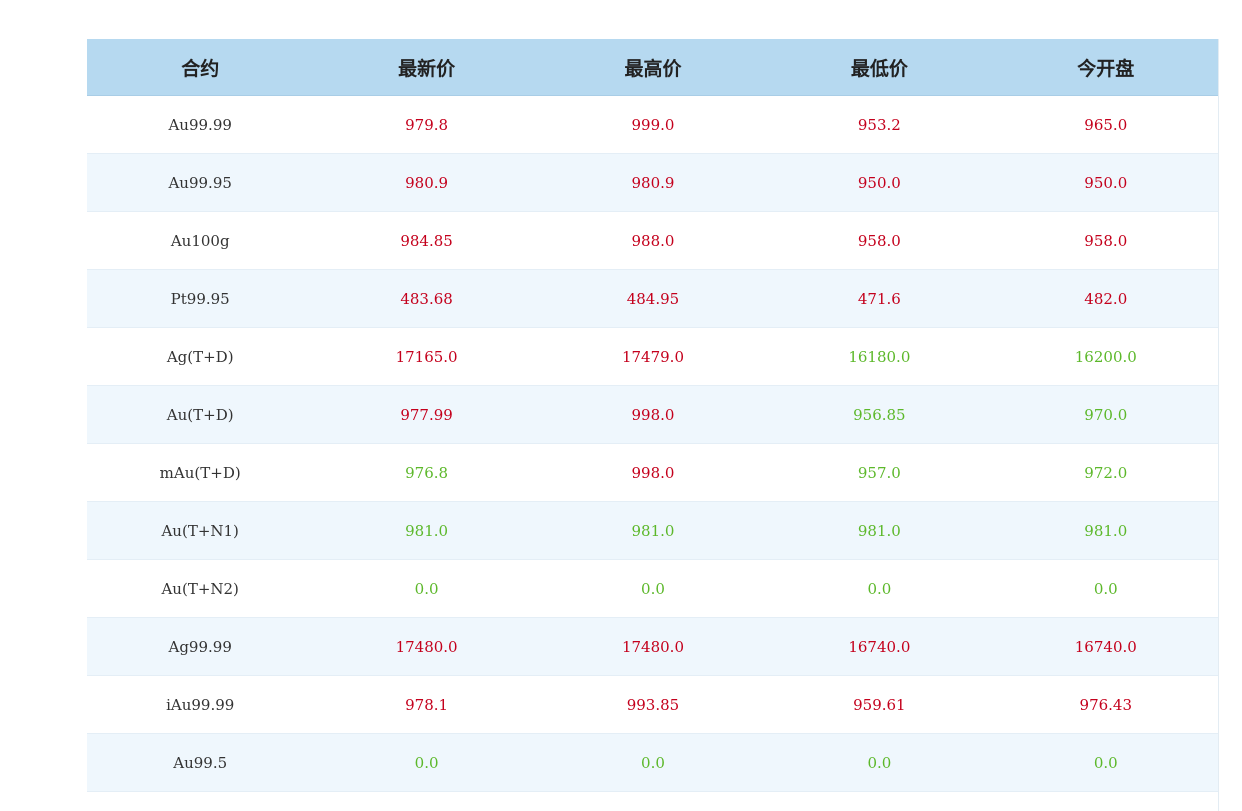 The height and width of the screenshot is (811, 1242). Describe the element at coordinates (200, 801) in the screenshot. I see `contract-name-empty` at that location.